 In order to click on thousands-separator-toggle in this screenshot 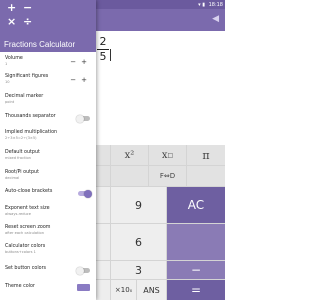, I will do `click(83, 118)`.